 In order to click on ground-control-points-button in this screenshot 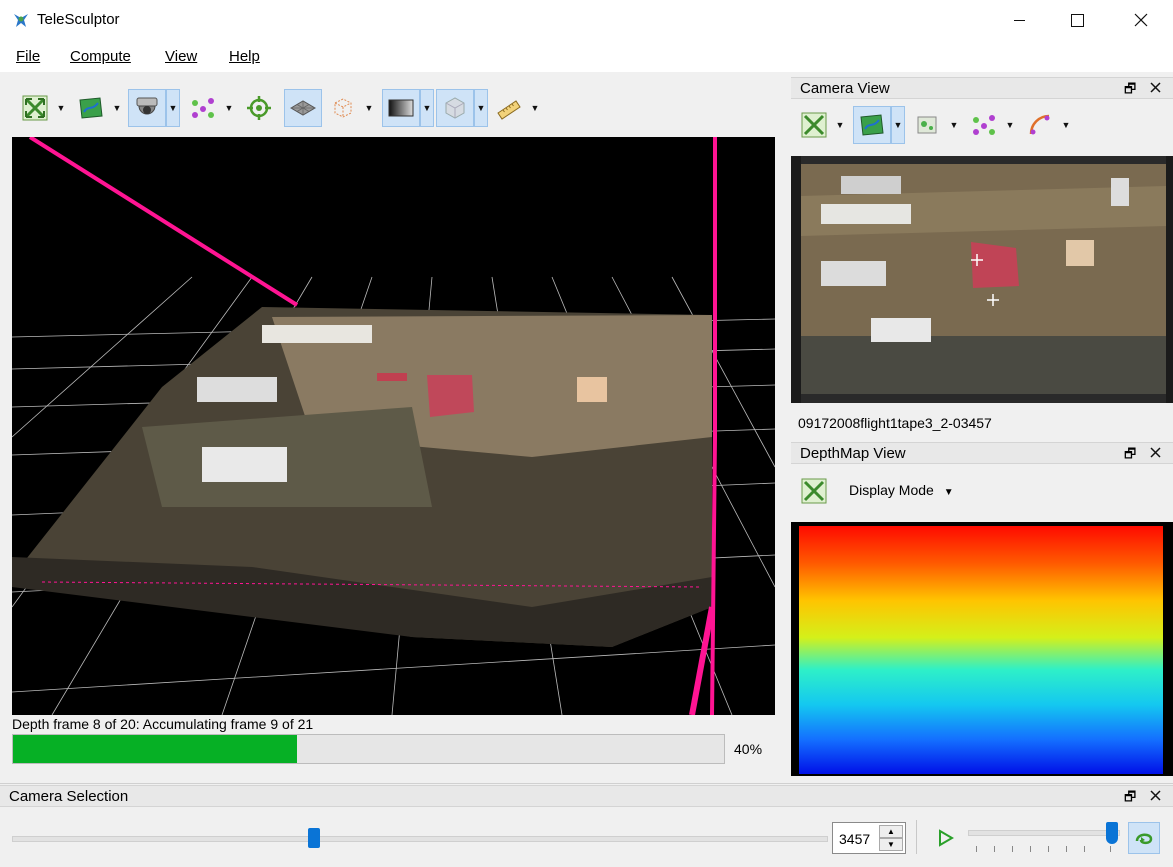, I will do `click(259, 108)`.